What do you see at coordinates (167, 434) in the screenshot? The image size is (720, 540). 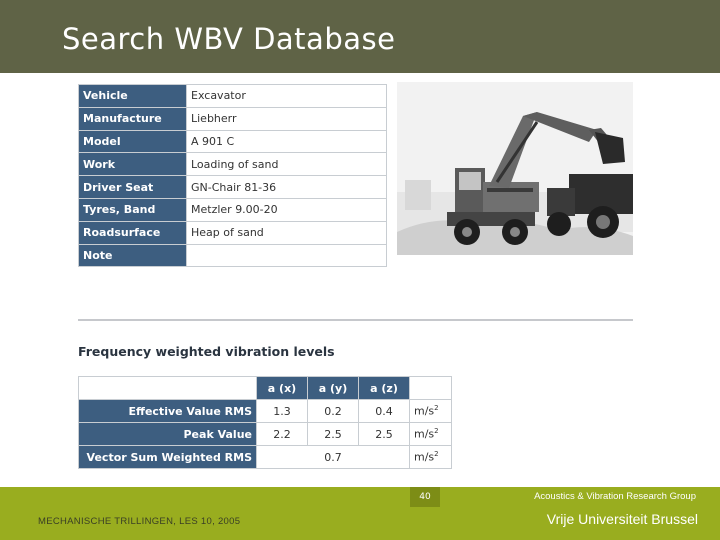 I see `row-label: Peak Value` at bounding box center [167, 434].